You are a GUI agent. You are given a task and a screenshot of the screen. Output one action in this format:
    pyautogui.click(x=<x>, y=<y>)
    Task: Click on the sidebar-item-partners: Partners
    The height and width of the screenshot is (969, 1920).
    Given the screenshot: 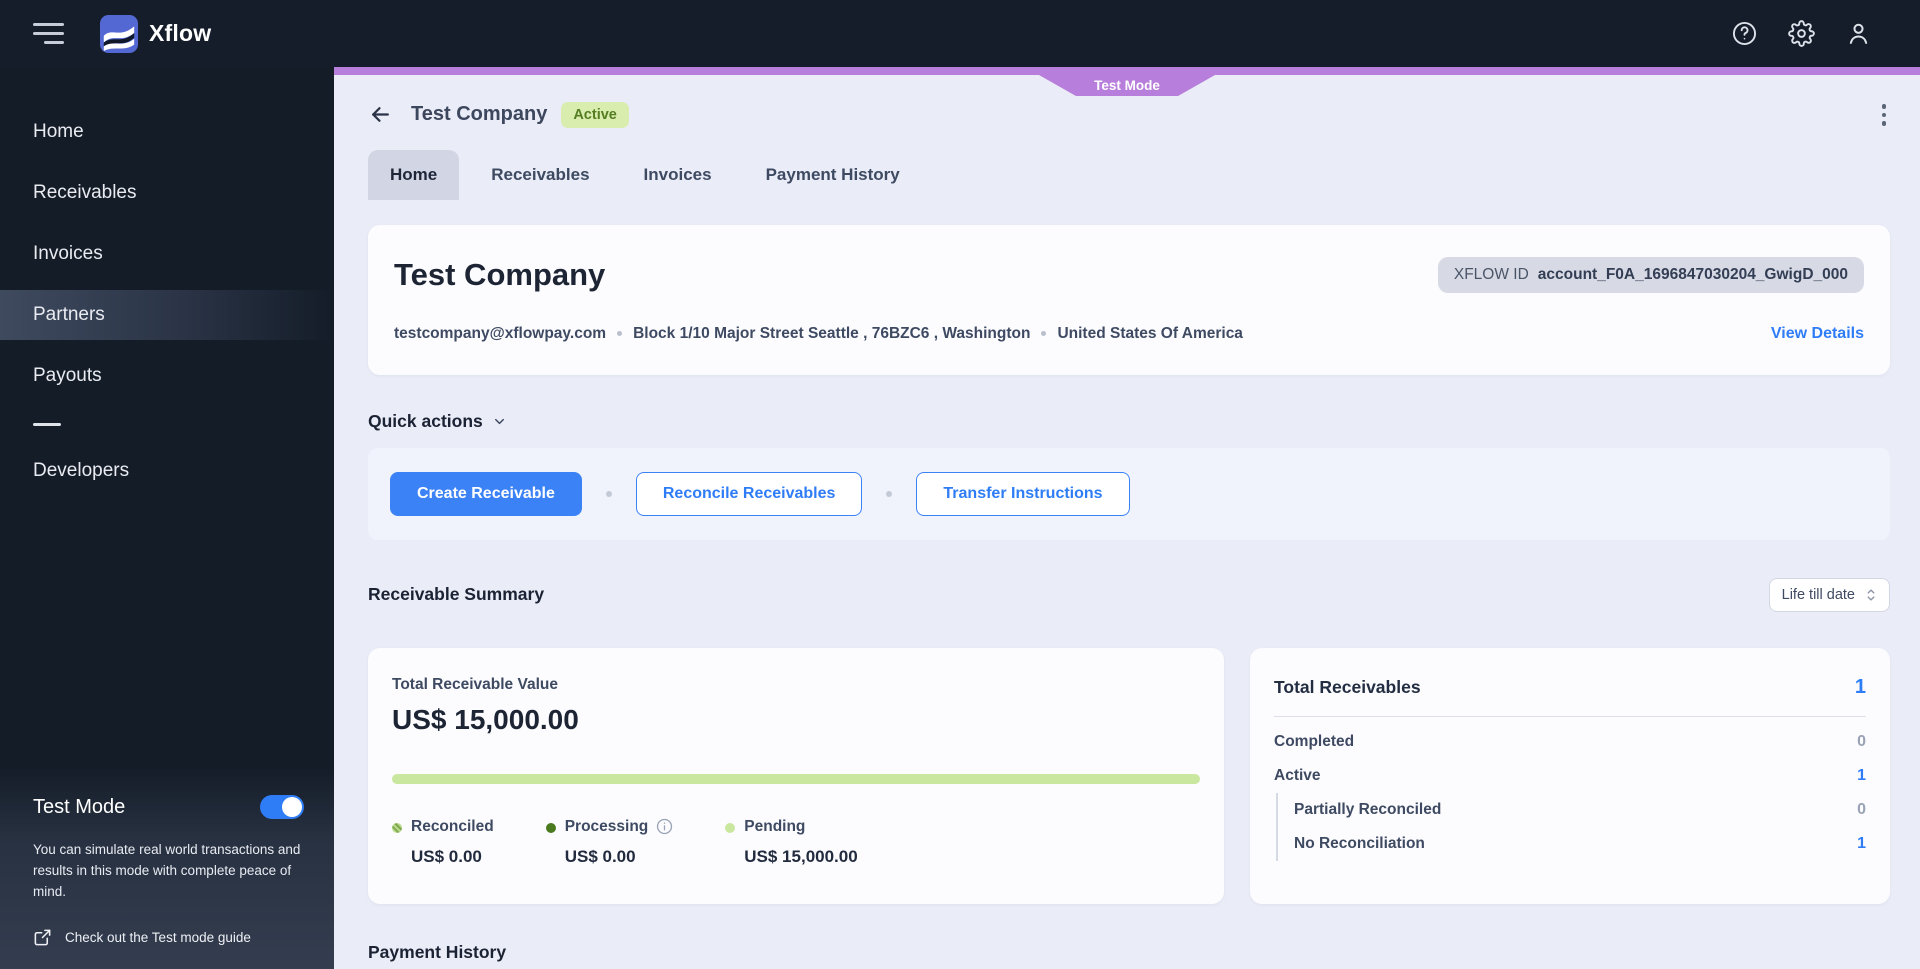 What is the action you would take?
    pyautogui.click(x=167, y=315)
    